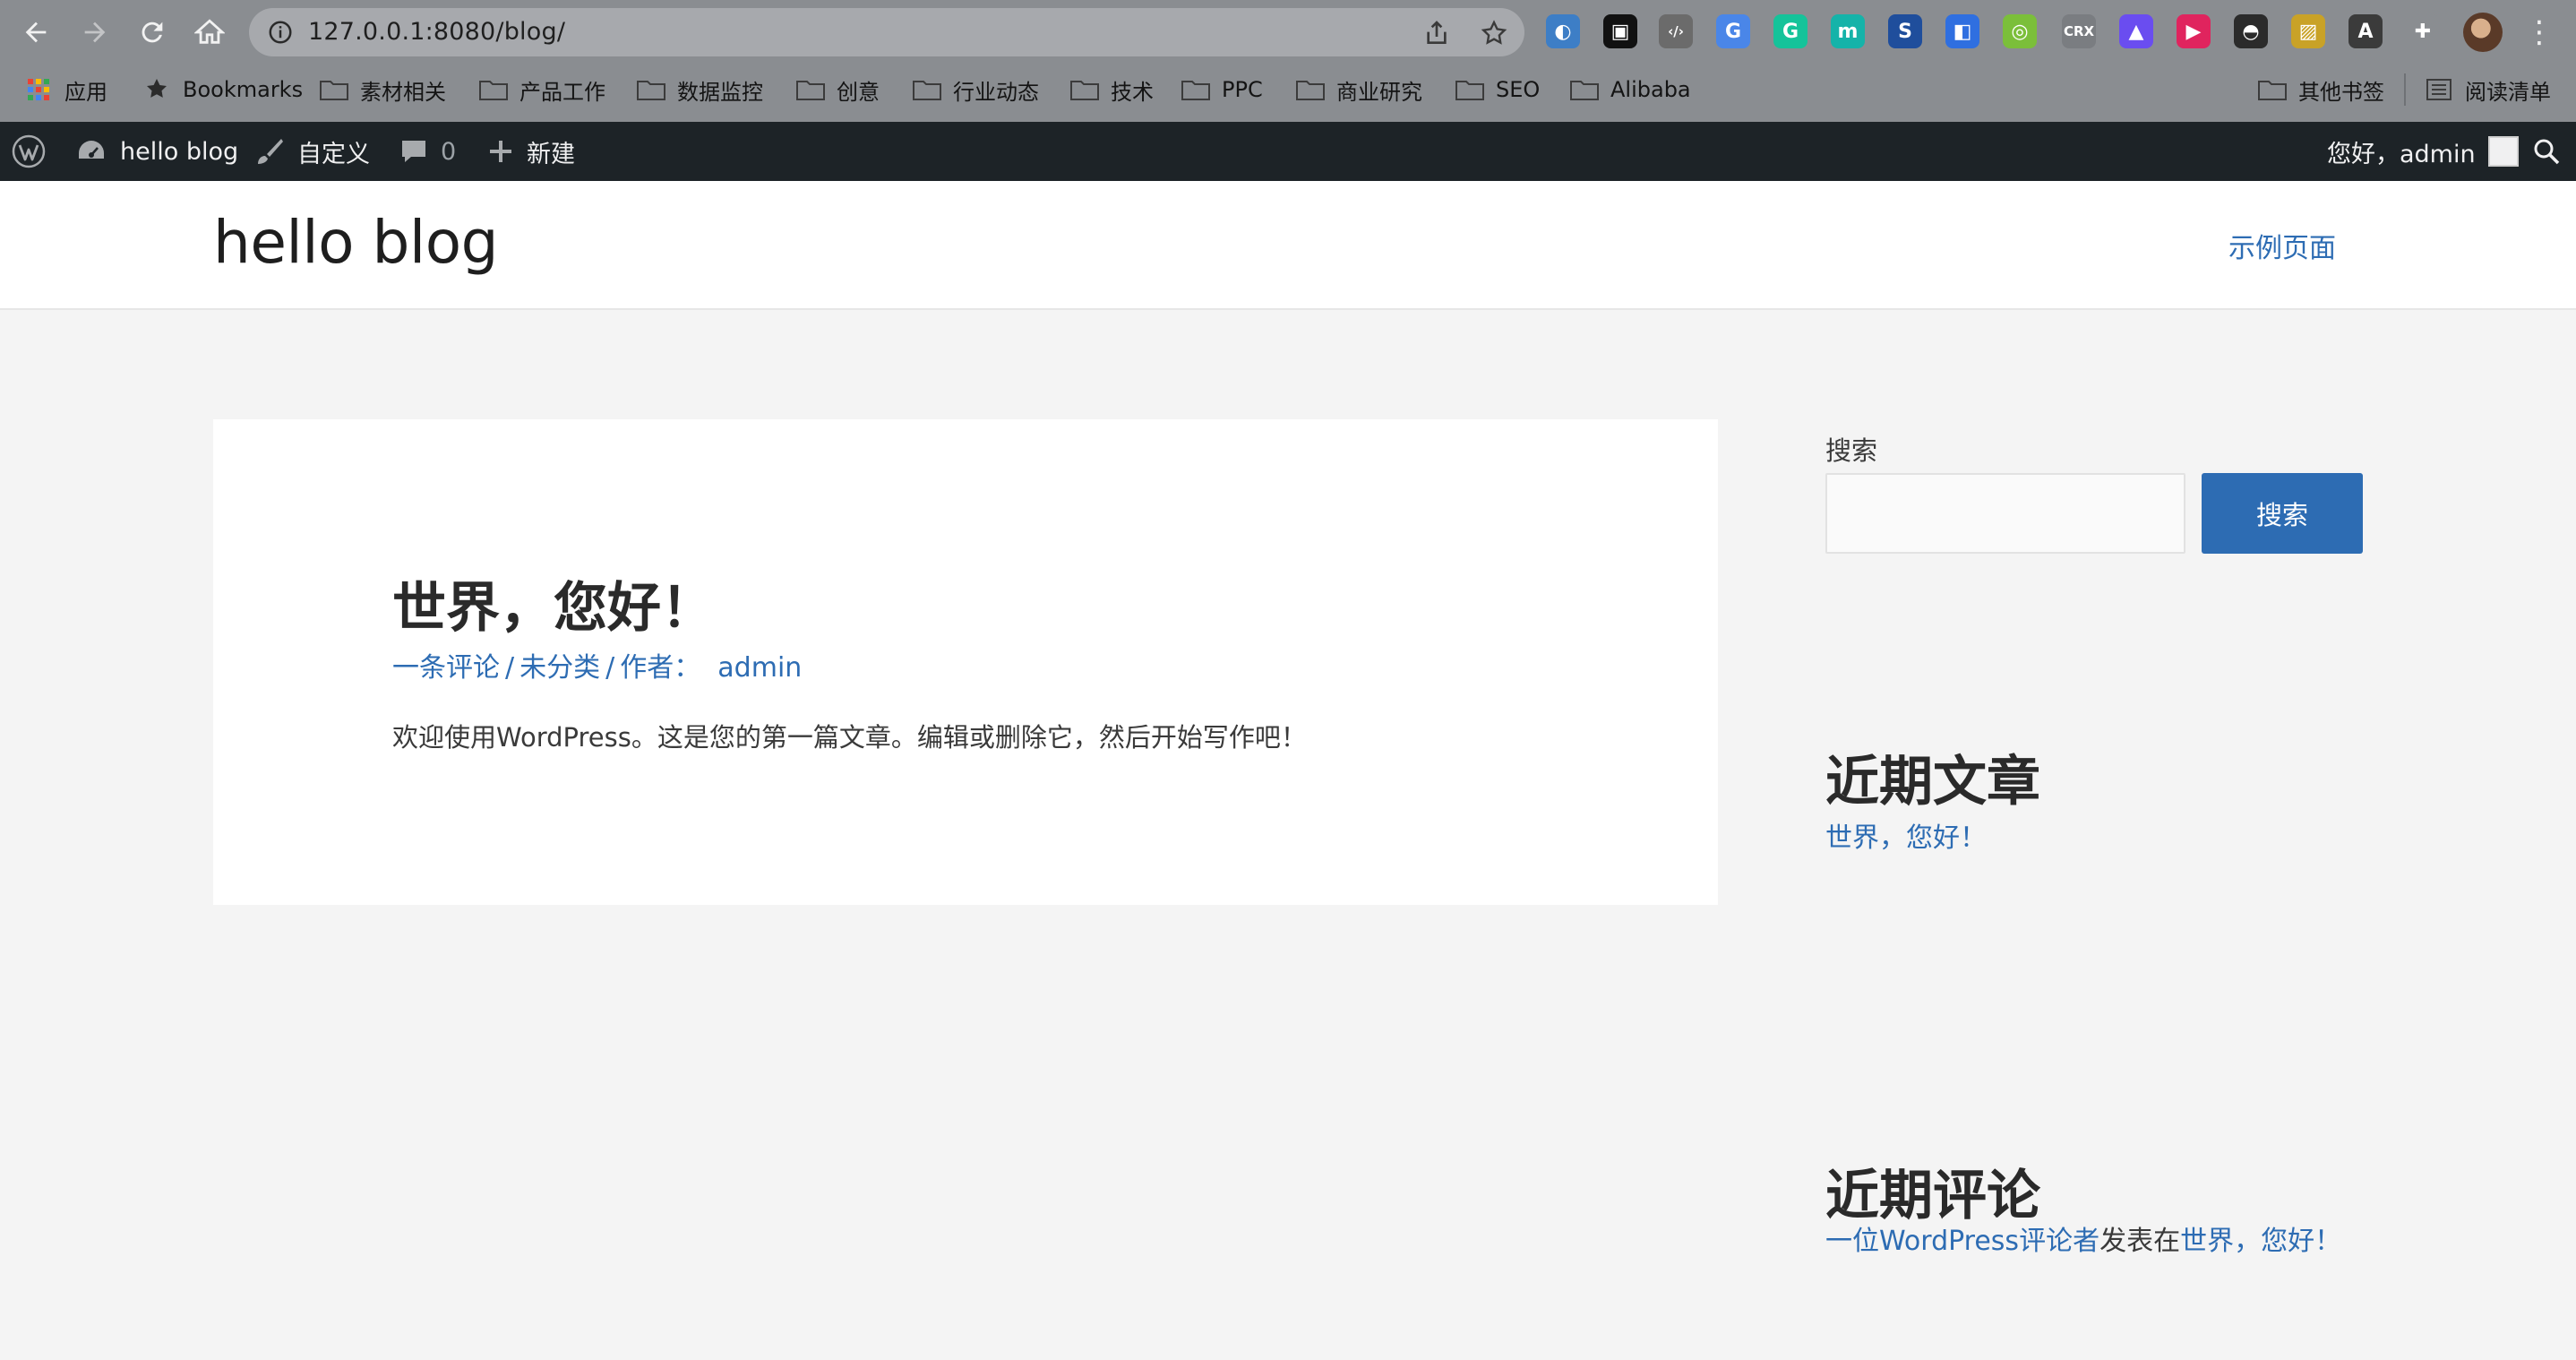  I want to click on reading-list: 阅读清单, so click(2487, 89).